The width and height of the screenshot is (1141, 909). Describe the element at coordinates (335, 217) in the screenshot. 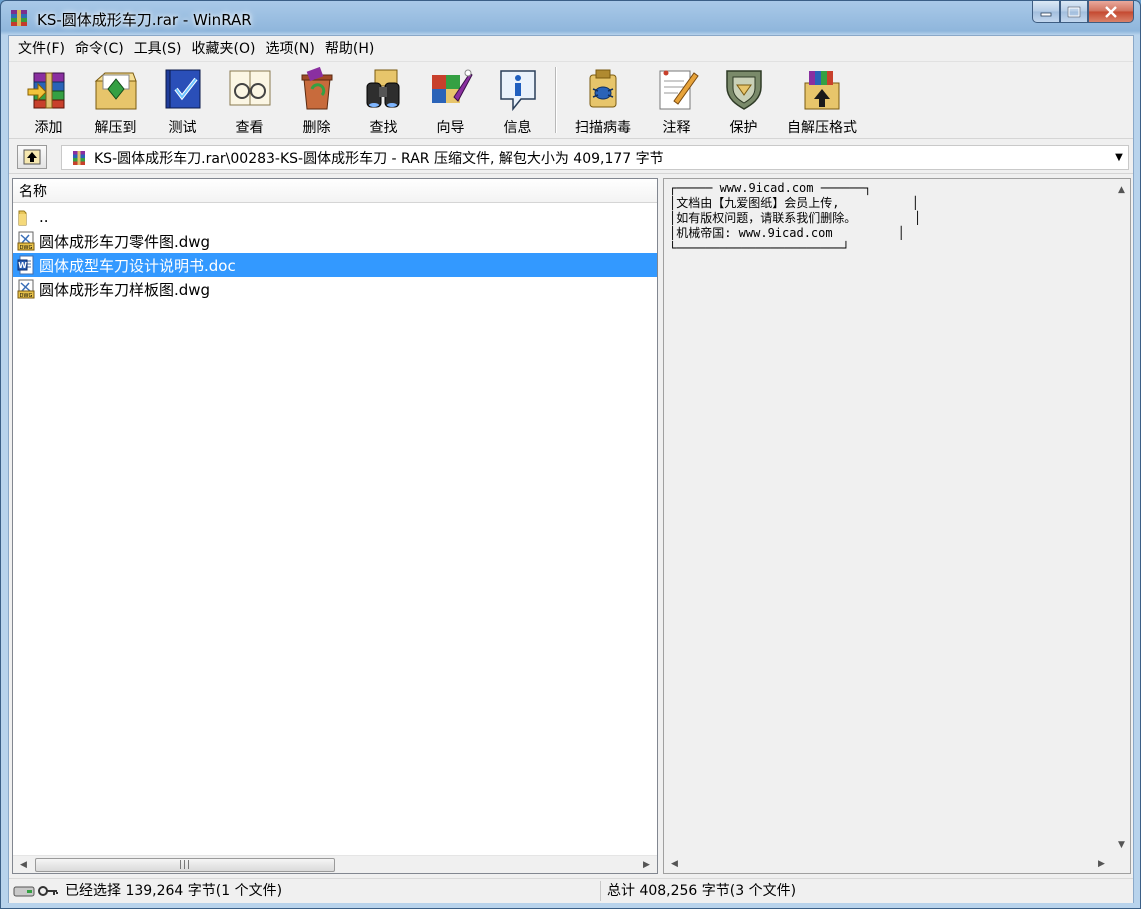

I see `list-item: ..` at that location.